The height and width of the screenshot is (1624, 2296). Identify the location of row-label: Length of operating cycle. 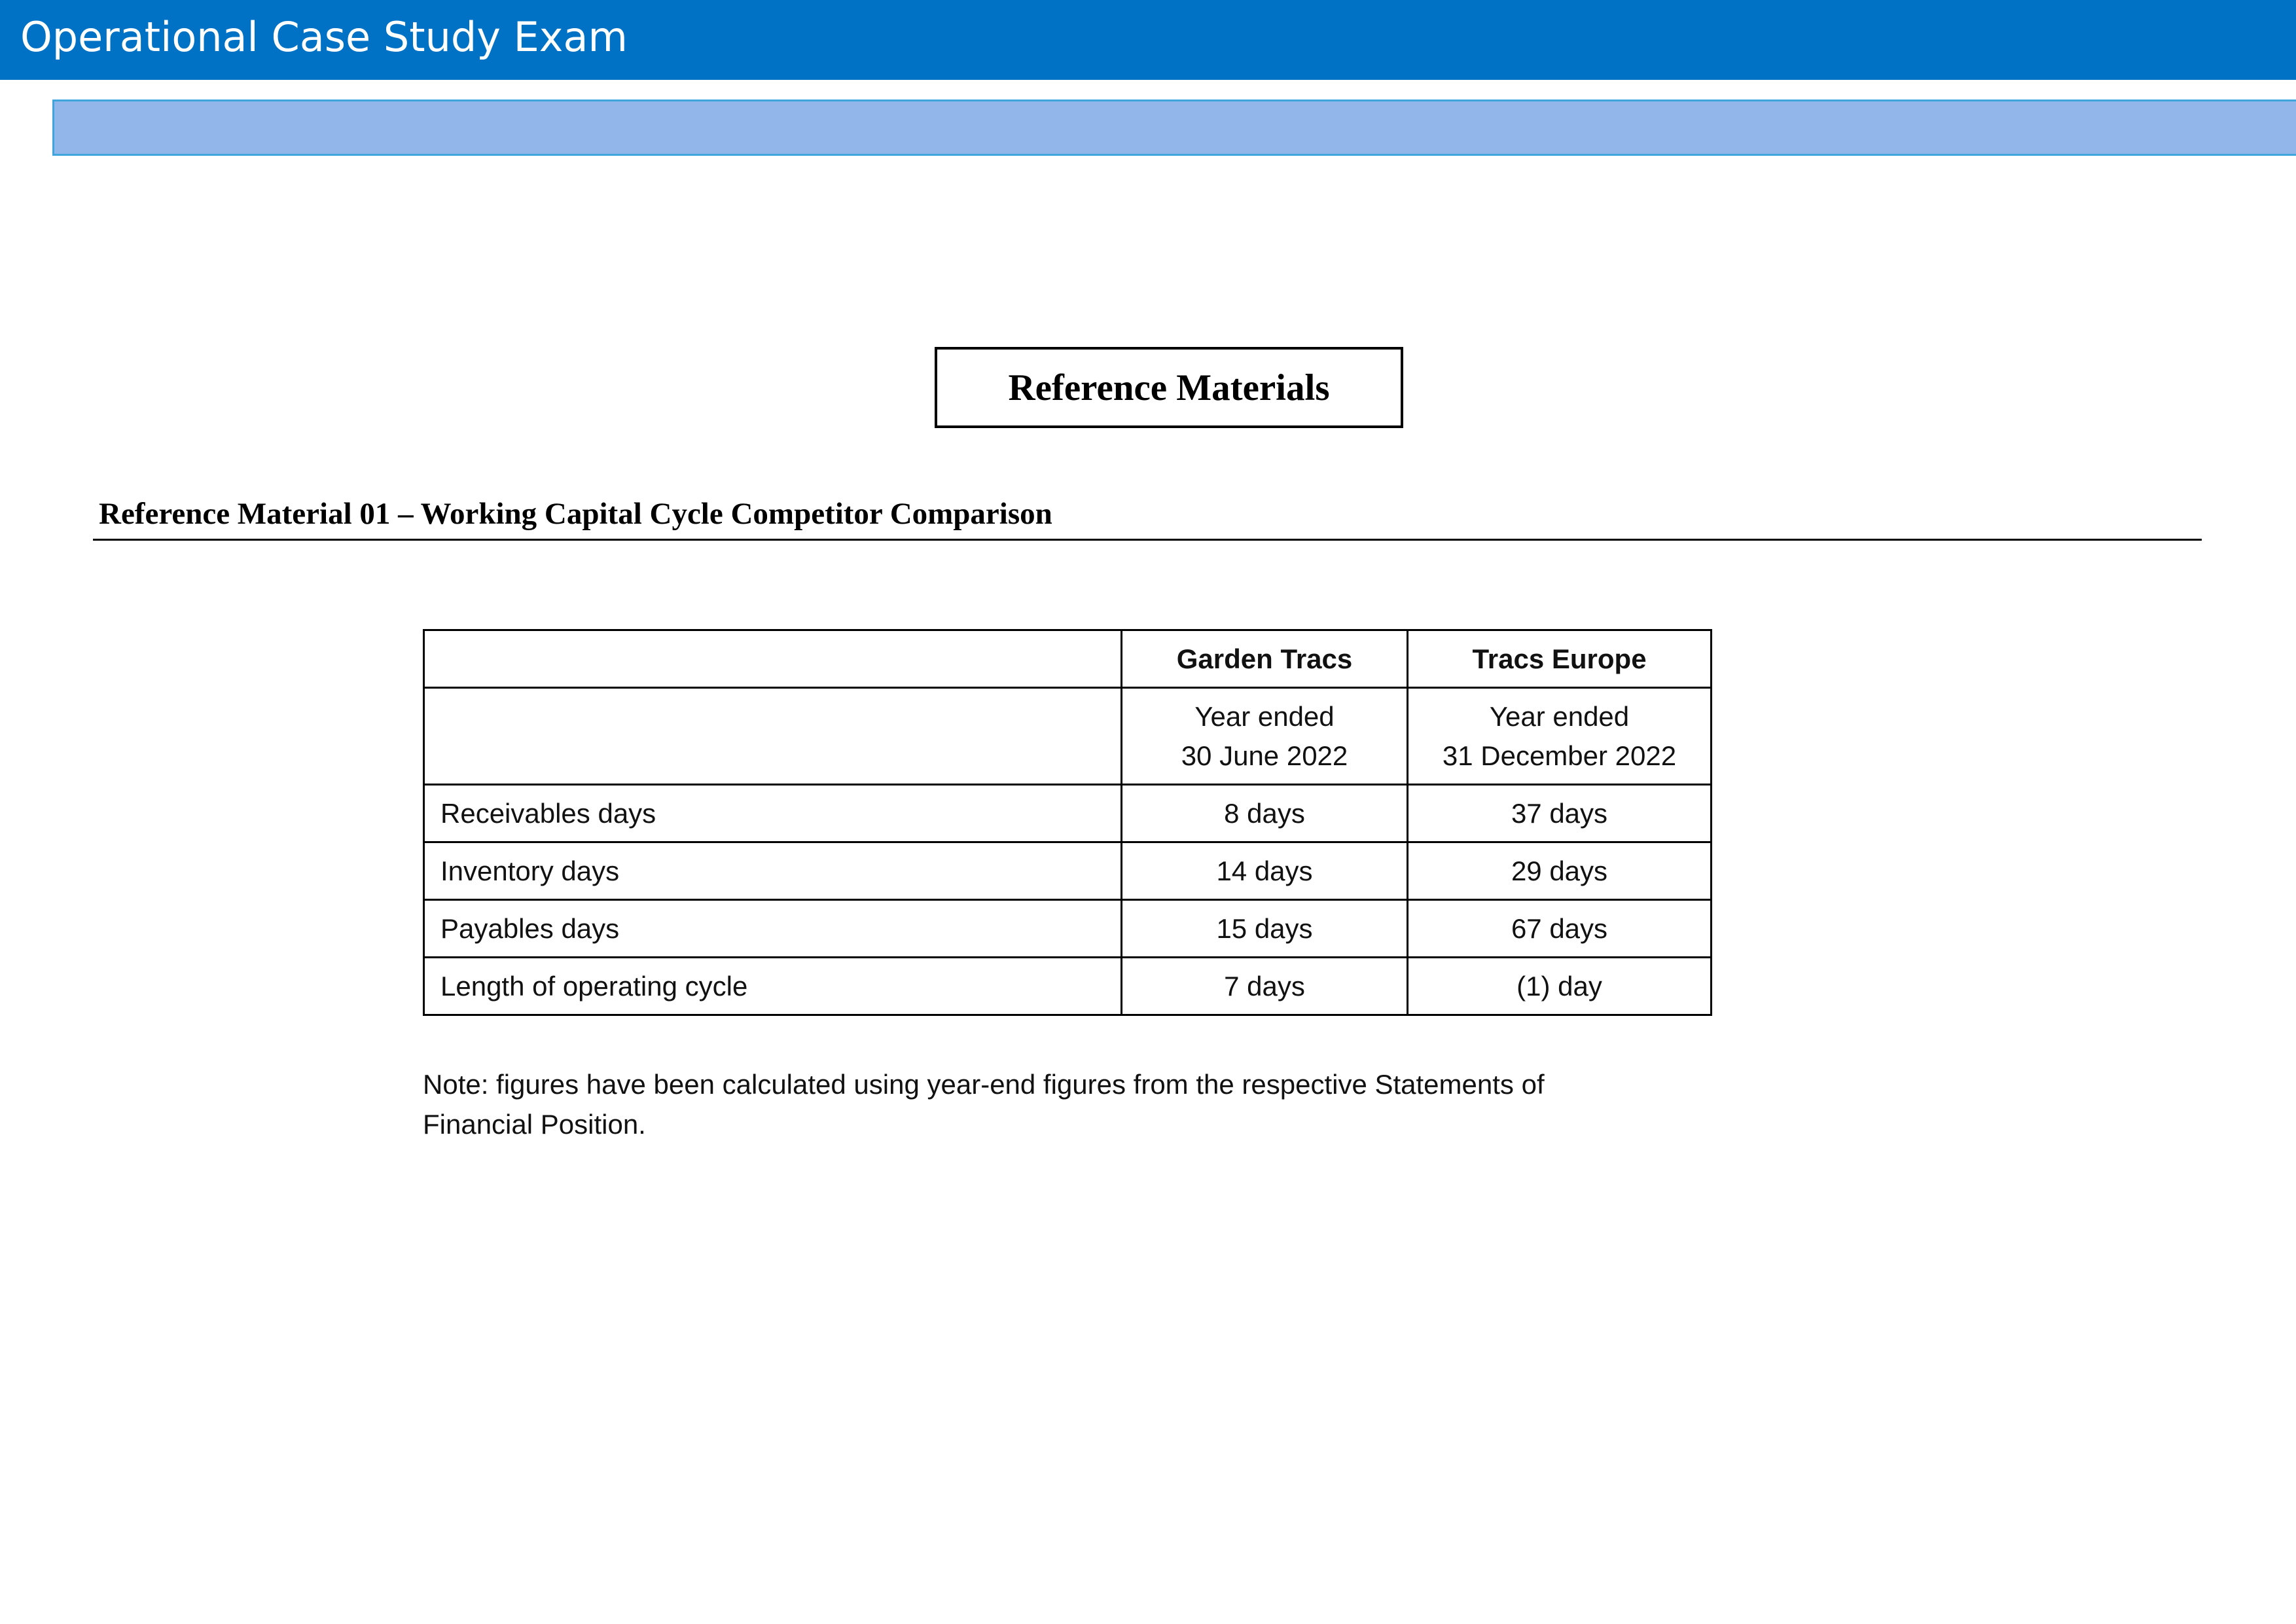
(772, 986).